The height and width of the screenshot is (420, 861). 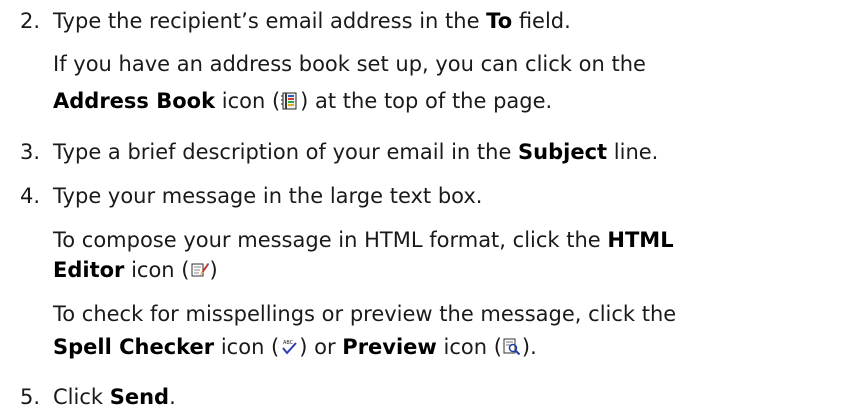 What do you see at coordinates (499, 21) in the screenshot?
I see `to-field-label: To` at bounding box center [499, 21].